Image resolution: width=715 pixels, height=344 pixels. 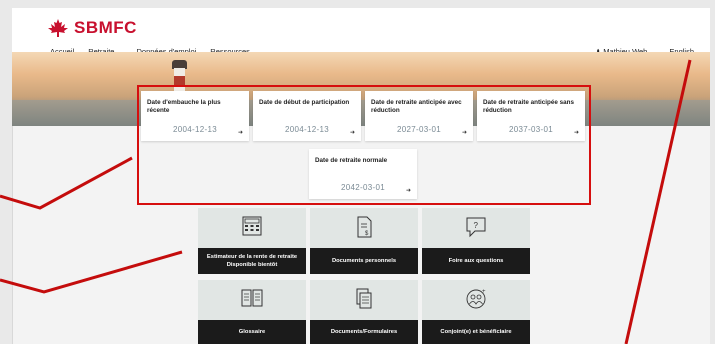 I want to click on tile-label: Glossaire, so click(x=252, y=332).